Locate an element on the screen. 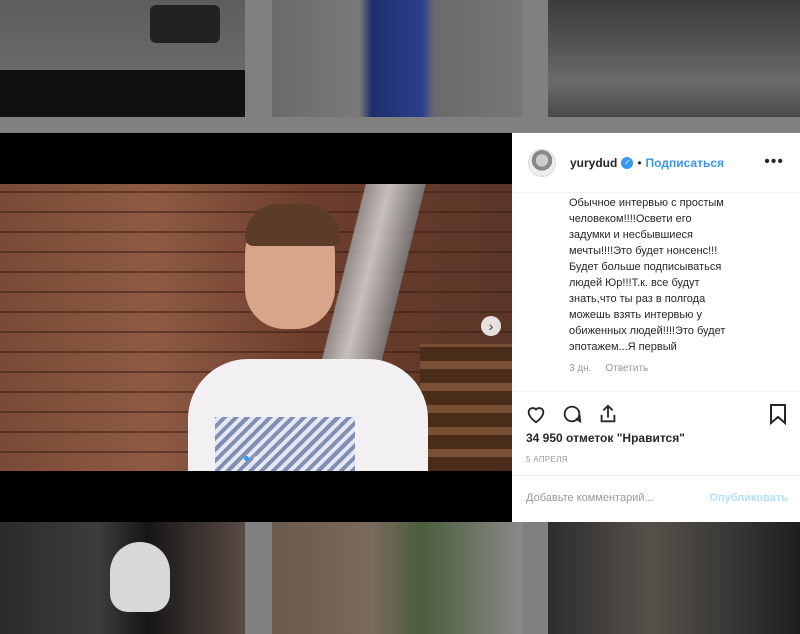 The width and height of the screenshot is (800, 634). grid-thumbnail-skull-shirt is located at coordinates (122, 578).